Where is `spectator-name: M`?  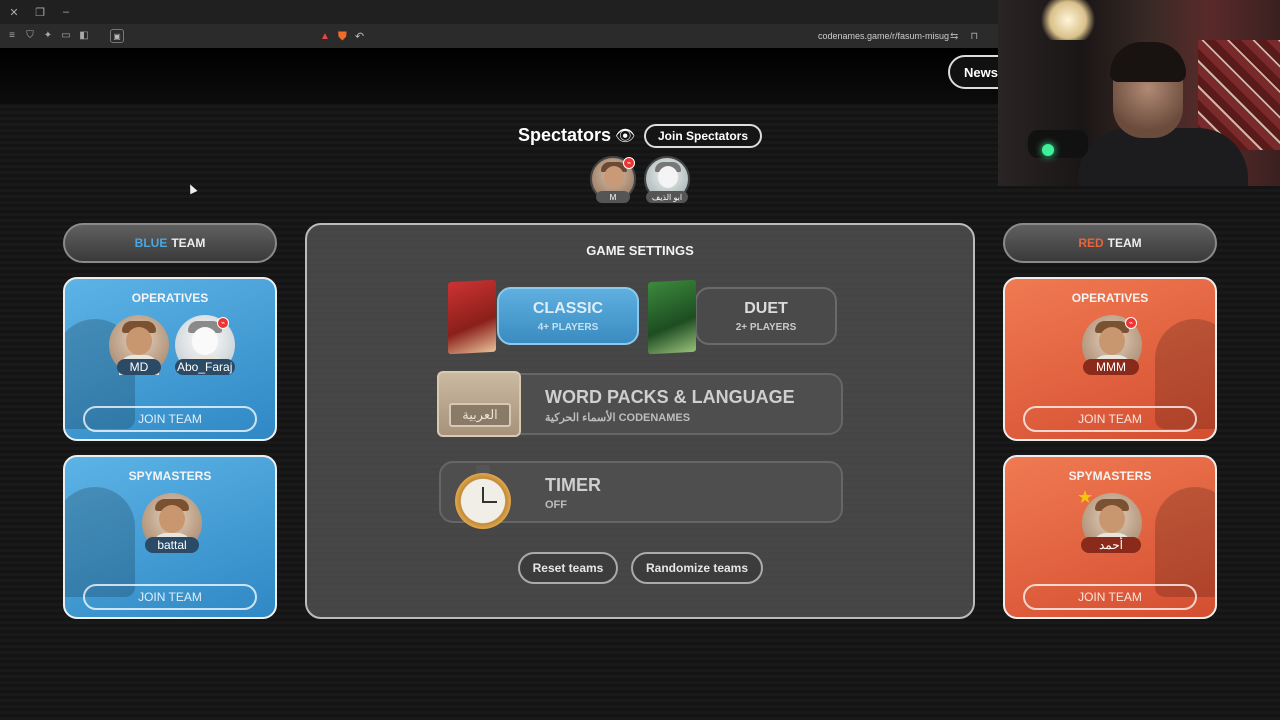 spectator-name: M is located at coordinates (613, 197).